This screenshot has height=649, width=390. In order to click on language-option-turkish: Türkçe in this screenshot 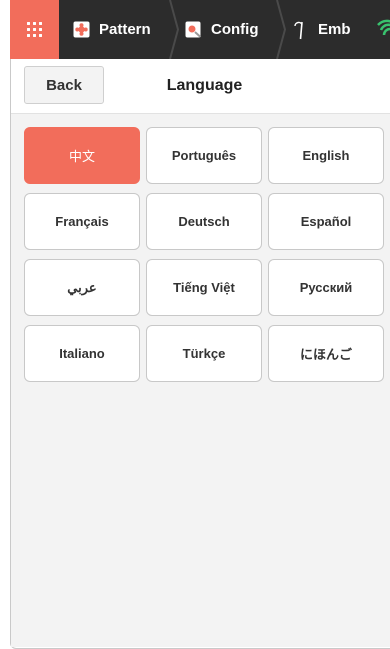, I will do `click(204, 353)`.